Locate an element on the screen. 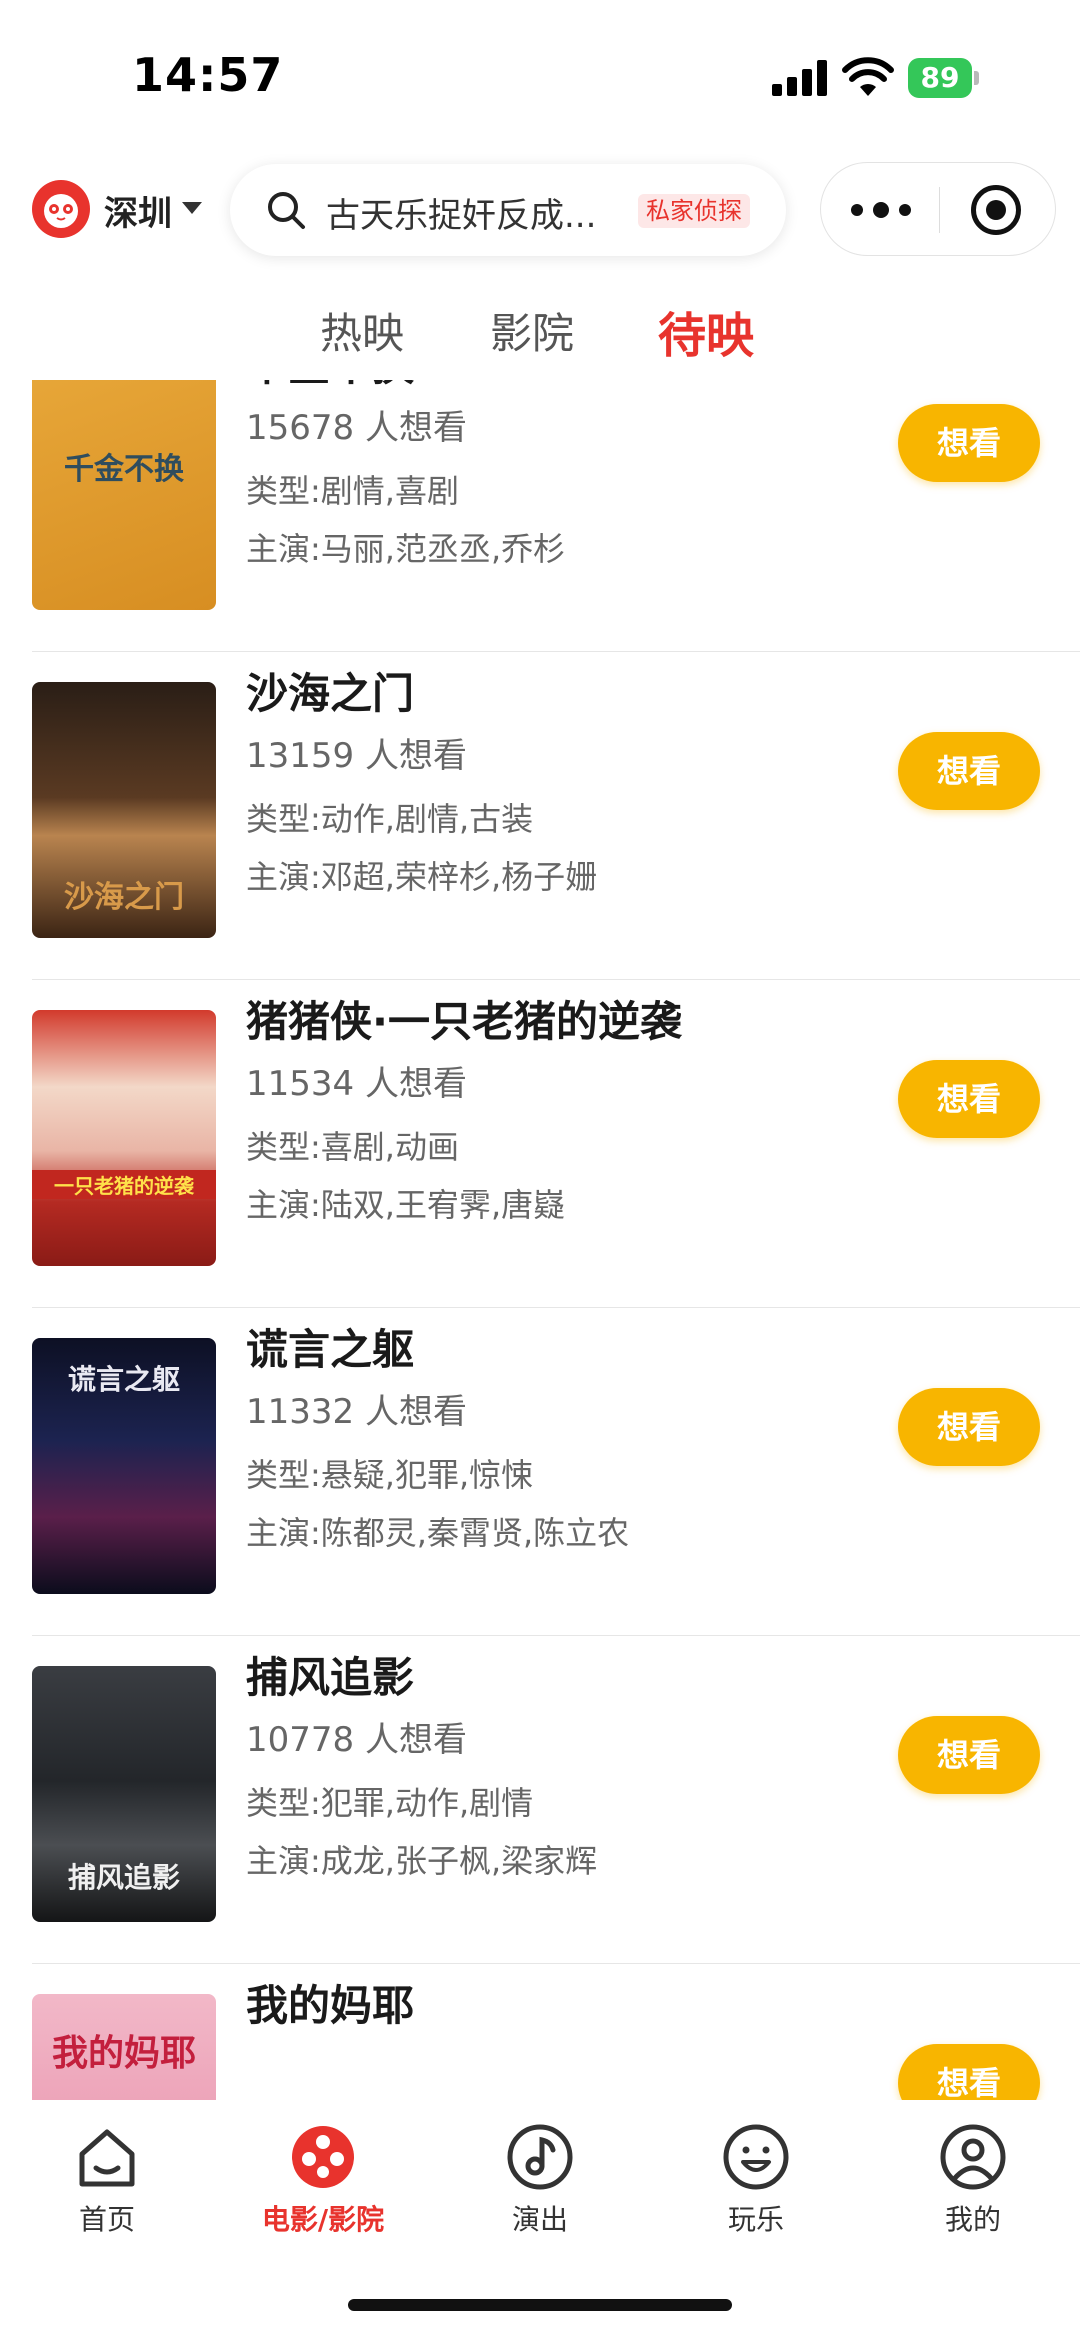 The height and width of the screenshot is (2341, 1080). status-bar: 14:57 89 is located at coordinates (540, 75).